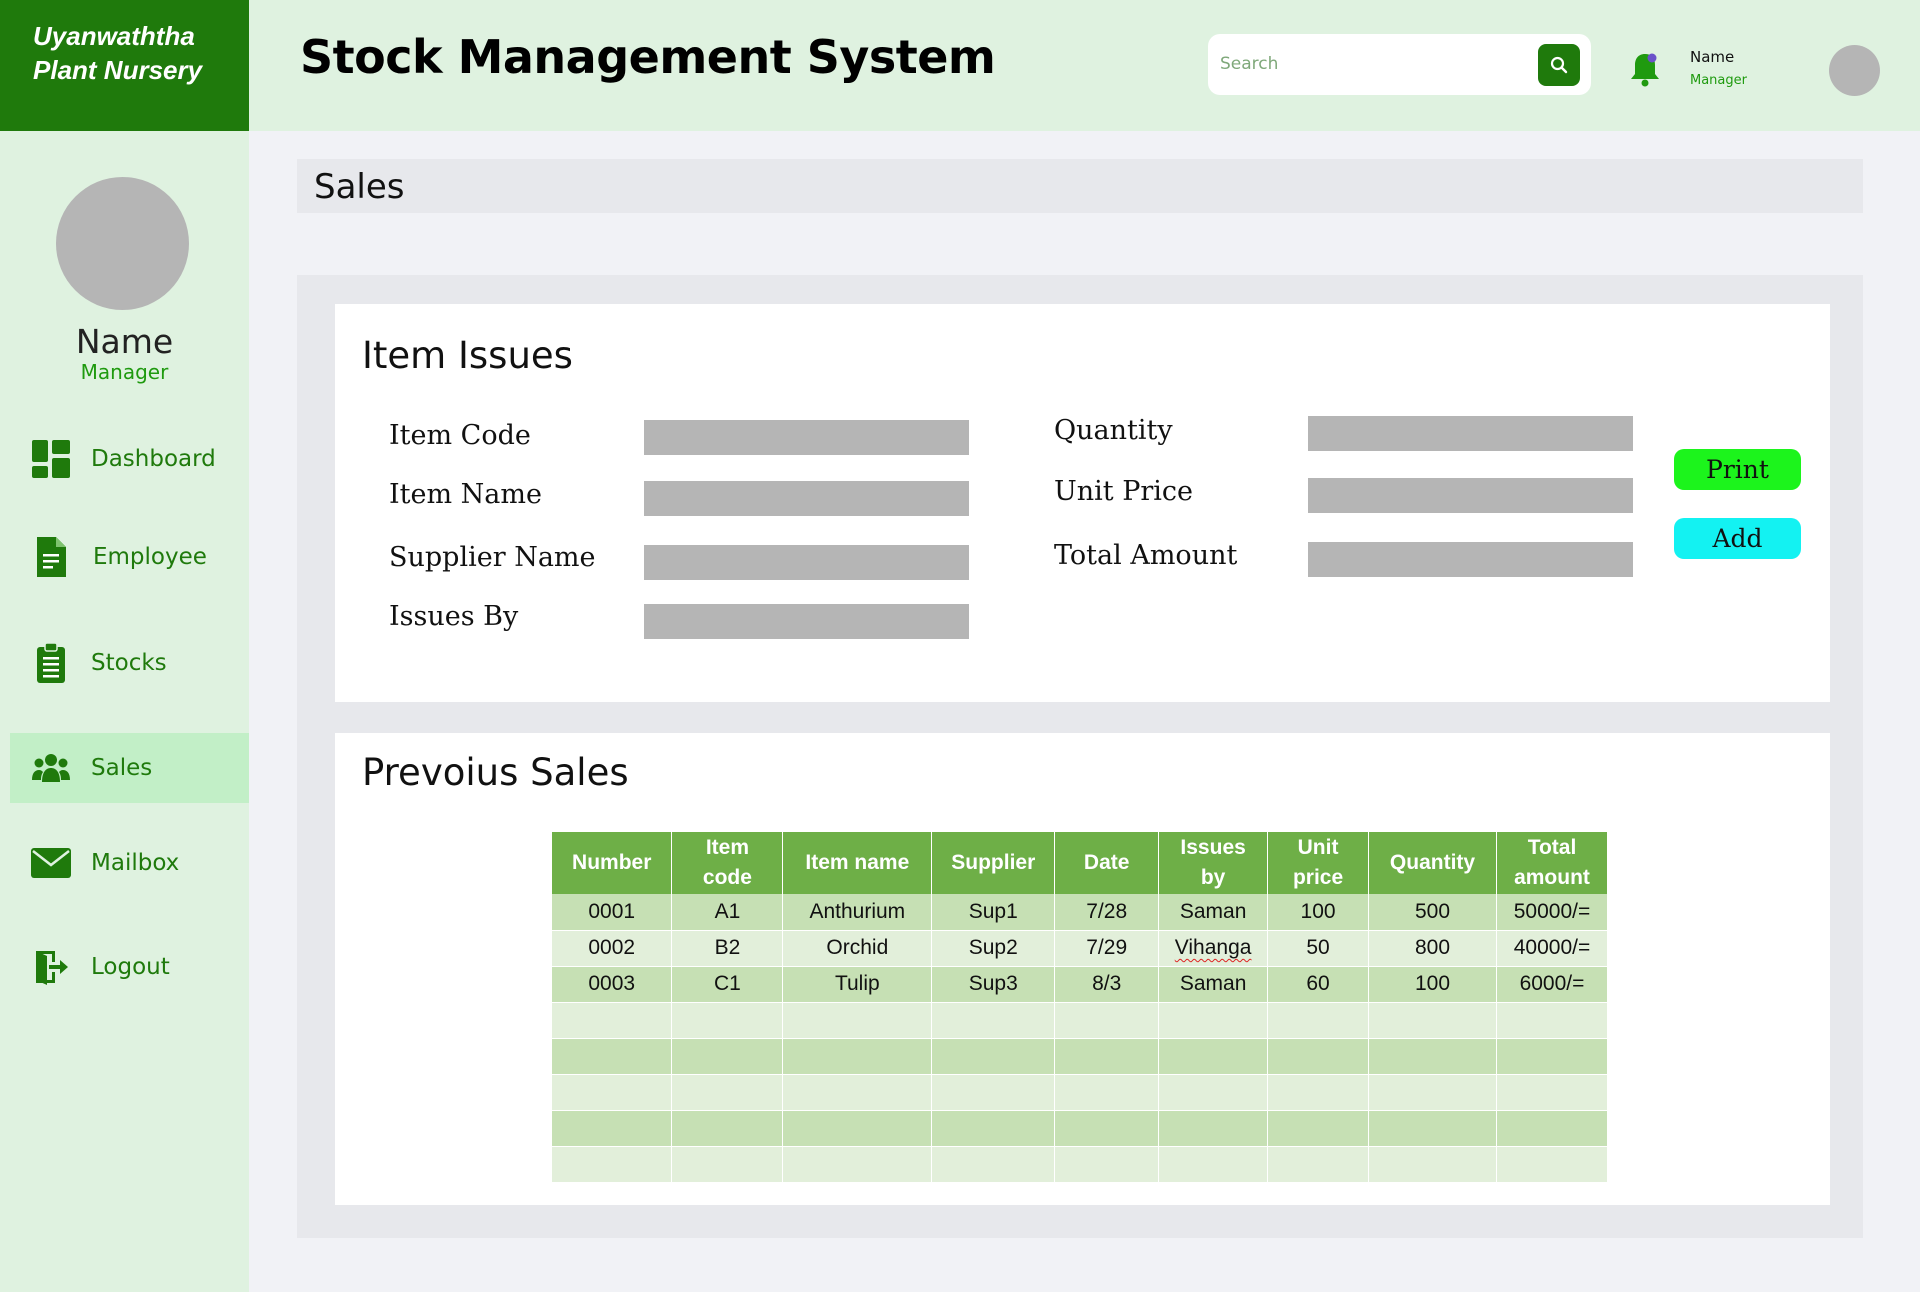 Image resolution: width=1920 pixels, height=1292 pixels. Describe the element at coordinates (465, 494) in the screenshot. I see `item-name-label: Item Name` at that location.